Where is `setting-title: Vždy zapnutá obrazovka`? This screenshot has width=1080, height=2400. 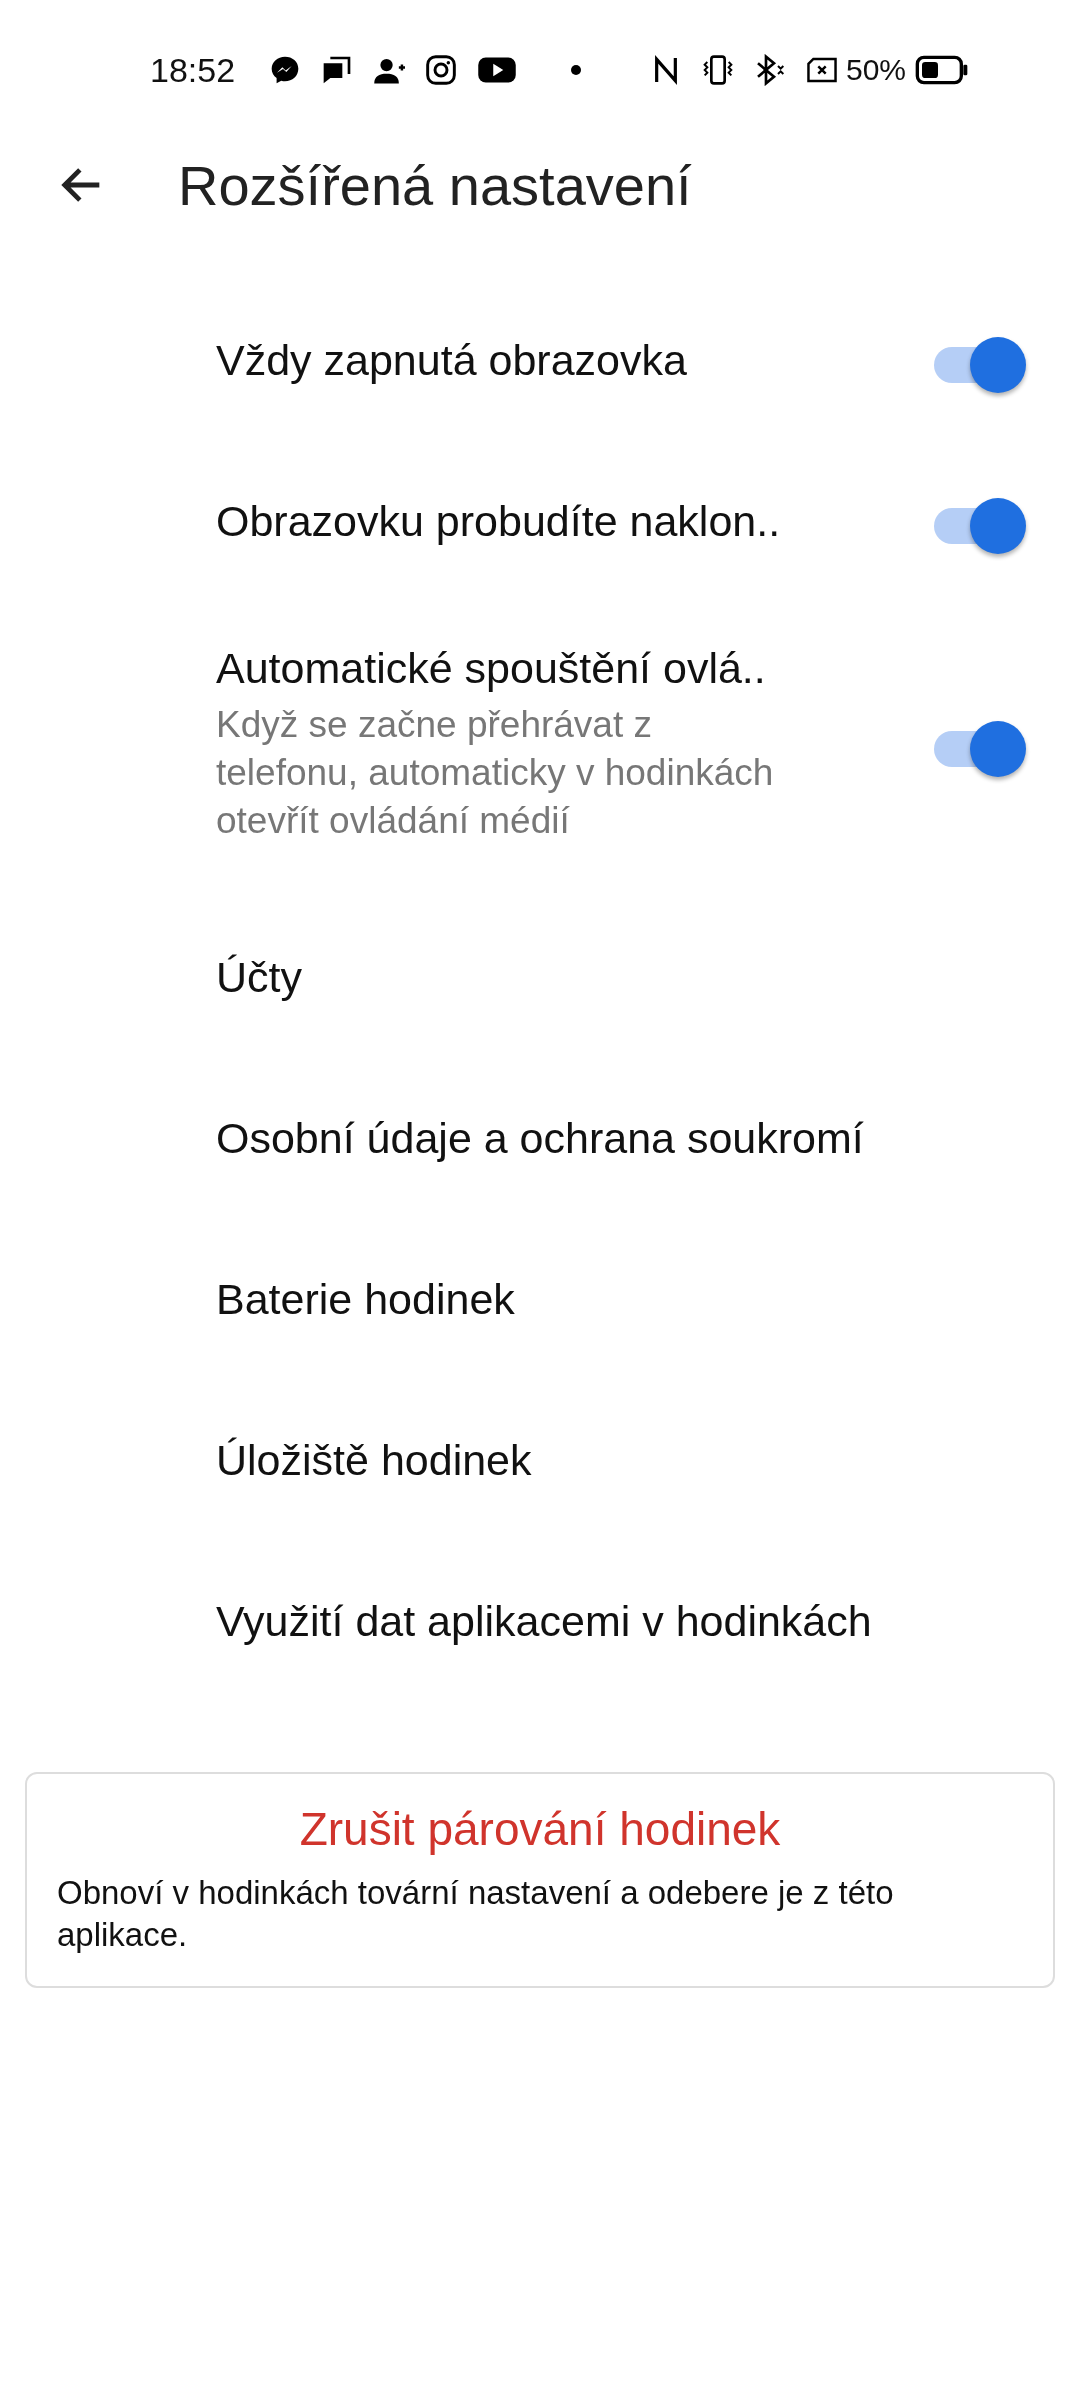
setting-title: Vždy zapnutá obrazovka is located at coordinates (452, 360).